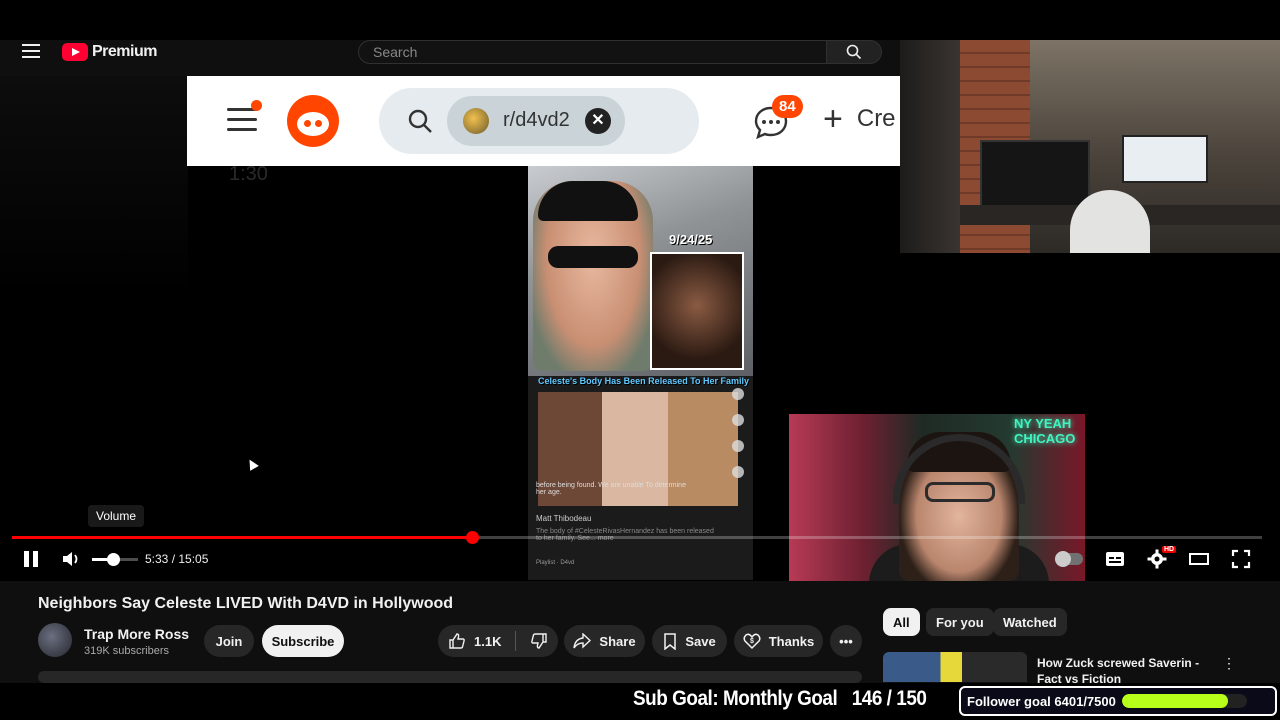  What do you see at coordinates (738, 463) in the screenshot?
I see `tiktok-action-rail` at bounding box center [738, 463].